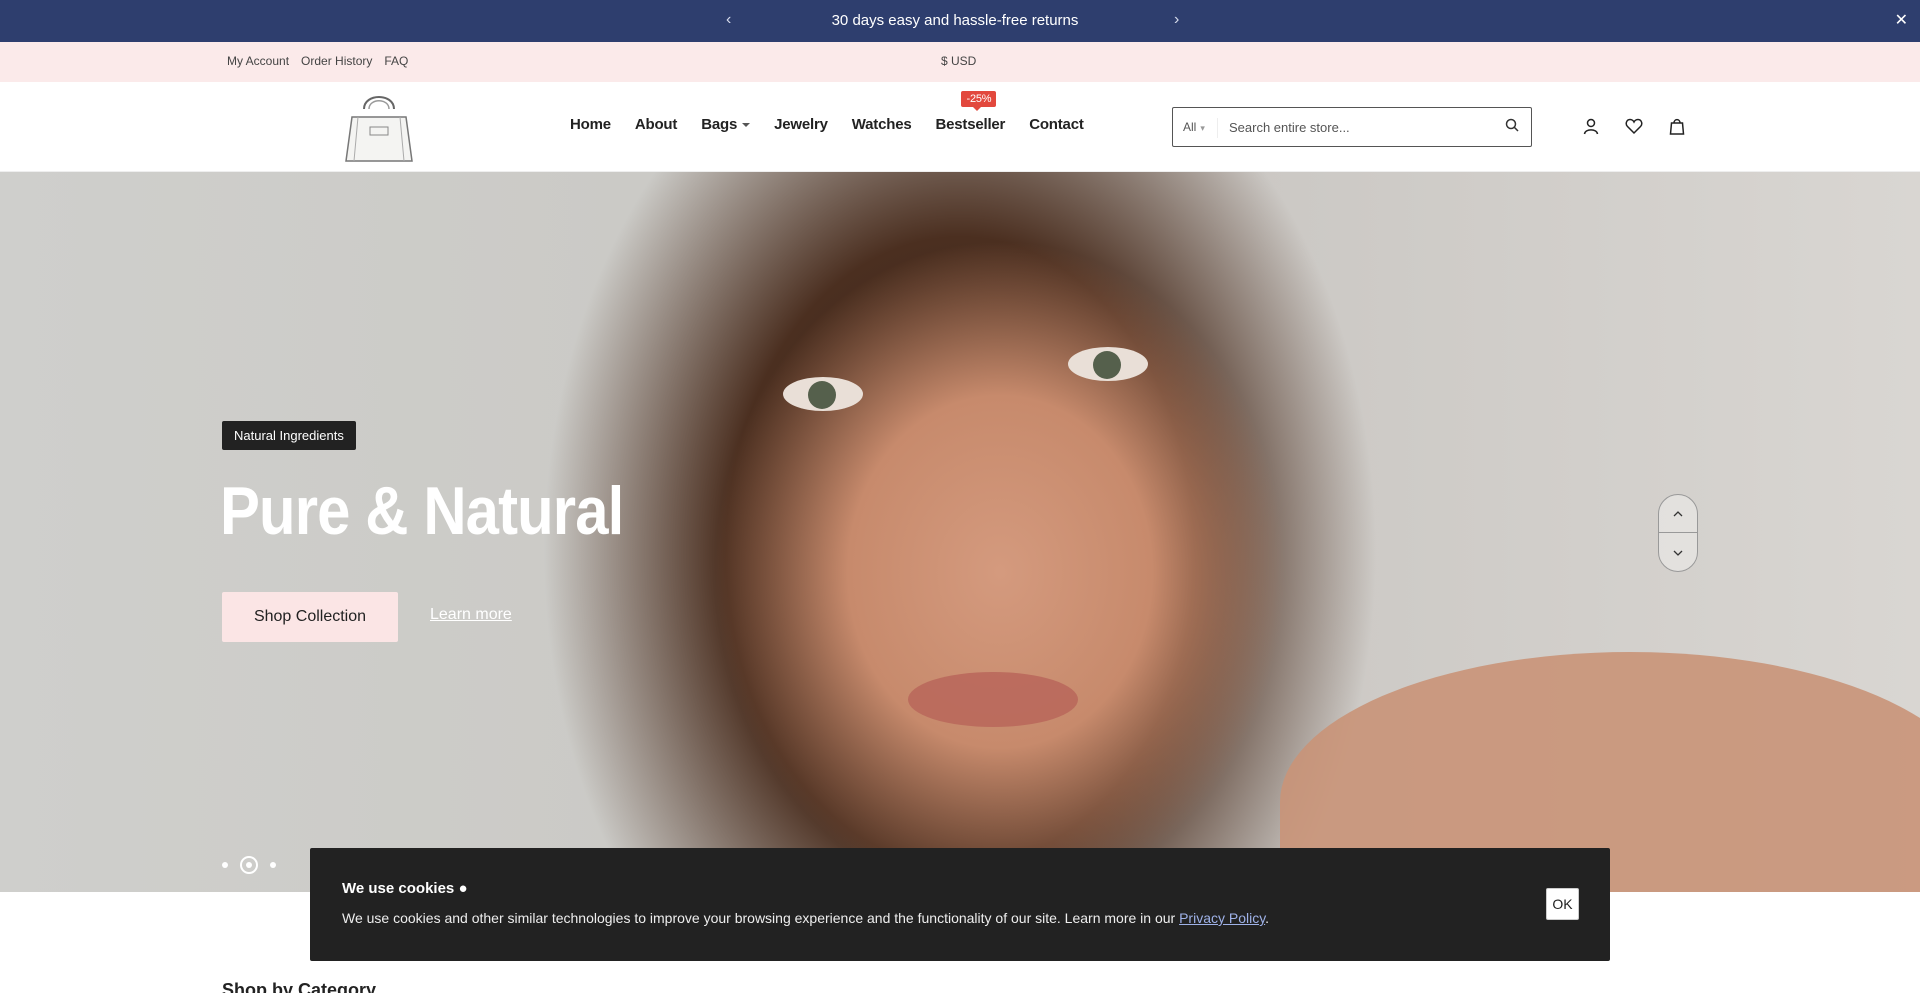 The image size is (1920, 993). Describe the element at coordinates (299, 986) in the screenshot. I see `section-title: Shop by Category` at that location.